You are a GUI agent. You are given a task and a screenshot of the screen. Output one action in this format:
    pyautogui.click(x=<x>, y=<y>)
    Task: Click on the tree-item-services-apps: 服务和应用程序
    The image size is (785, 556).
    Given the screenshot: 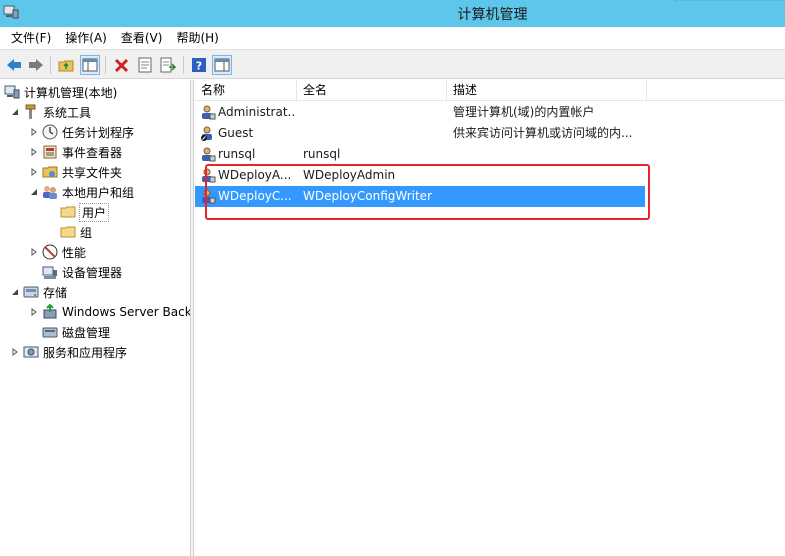 What is the action you would take?
    pyautogui.click(x=68, y=352)
    